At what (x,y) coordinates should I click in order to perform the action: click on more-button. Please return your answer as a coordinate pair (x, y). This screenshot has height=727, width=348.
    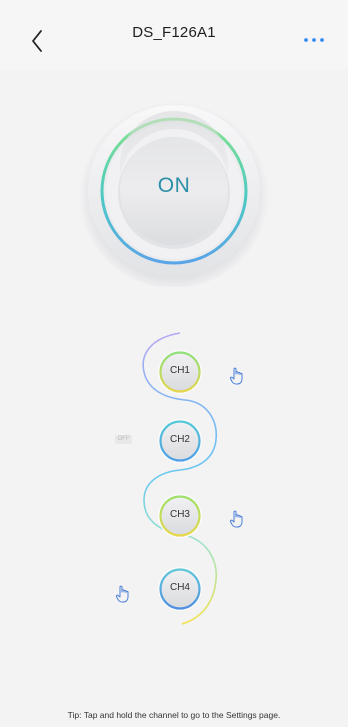
    Looking at the image, I should click on (314, 38).